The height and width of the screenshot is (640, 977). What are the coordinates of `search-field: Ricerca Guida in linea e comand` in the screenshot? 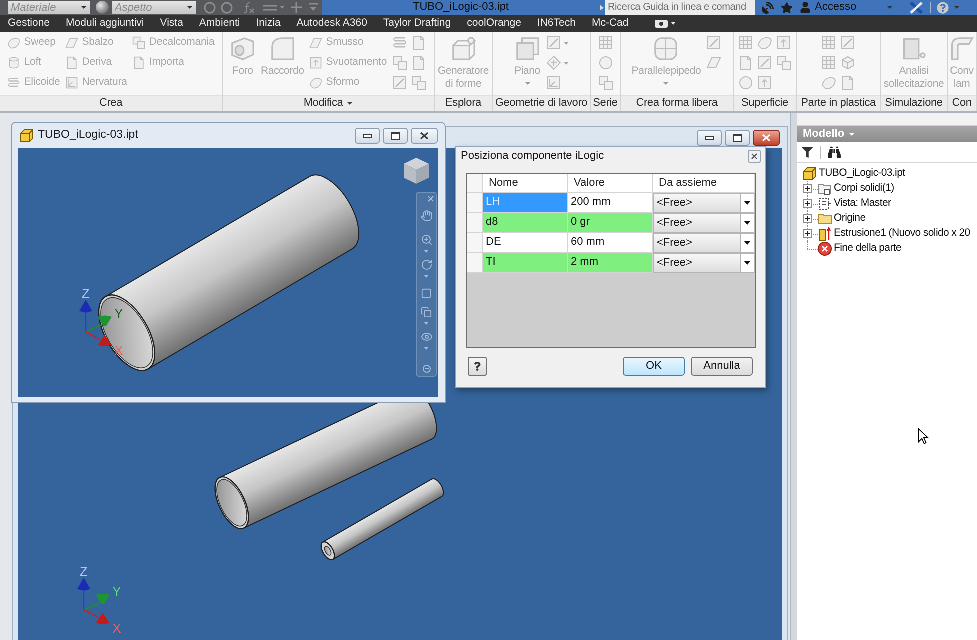 It's located at (680, 7).